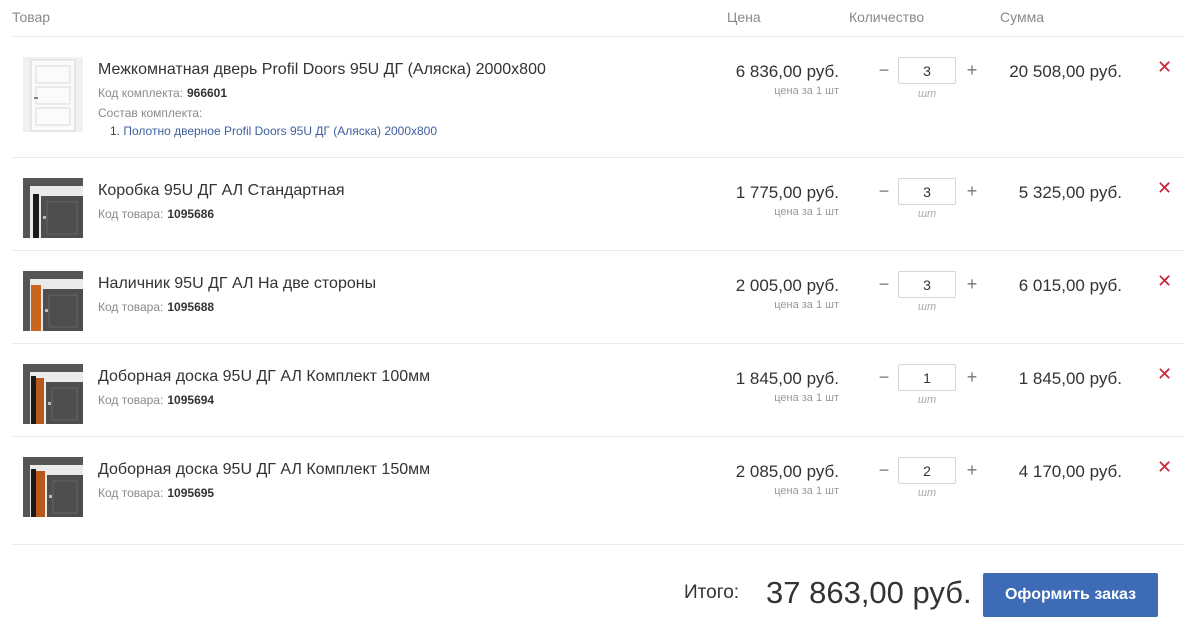  I want to click on column-header-quantity: Количество, so click(887, 17).